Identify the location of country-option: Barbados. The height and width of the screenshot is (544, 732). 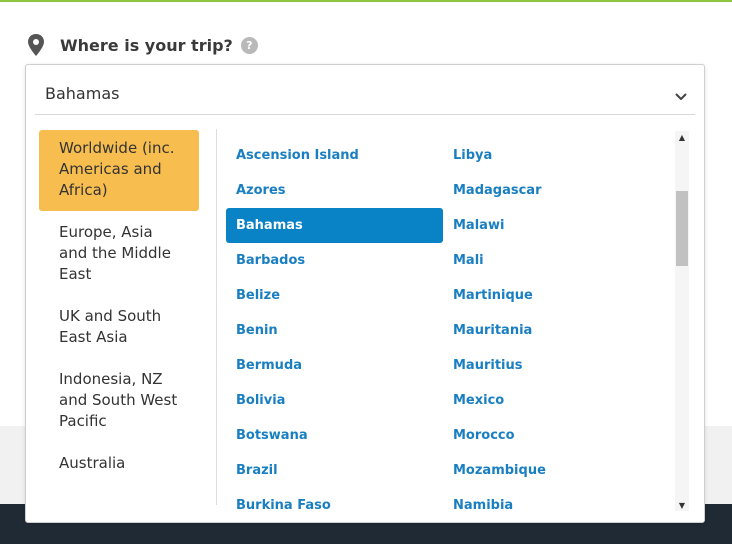
(334, 260).